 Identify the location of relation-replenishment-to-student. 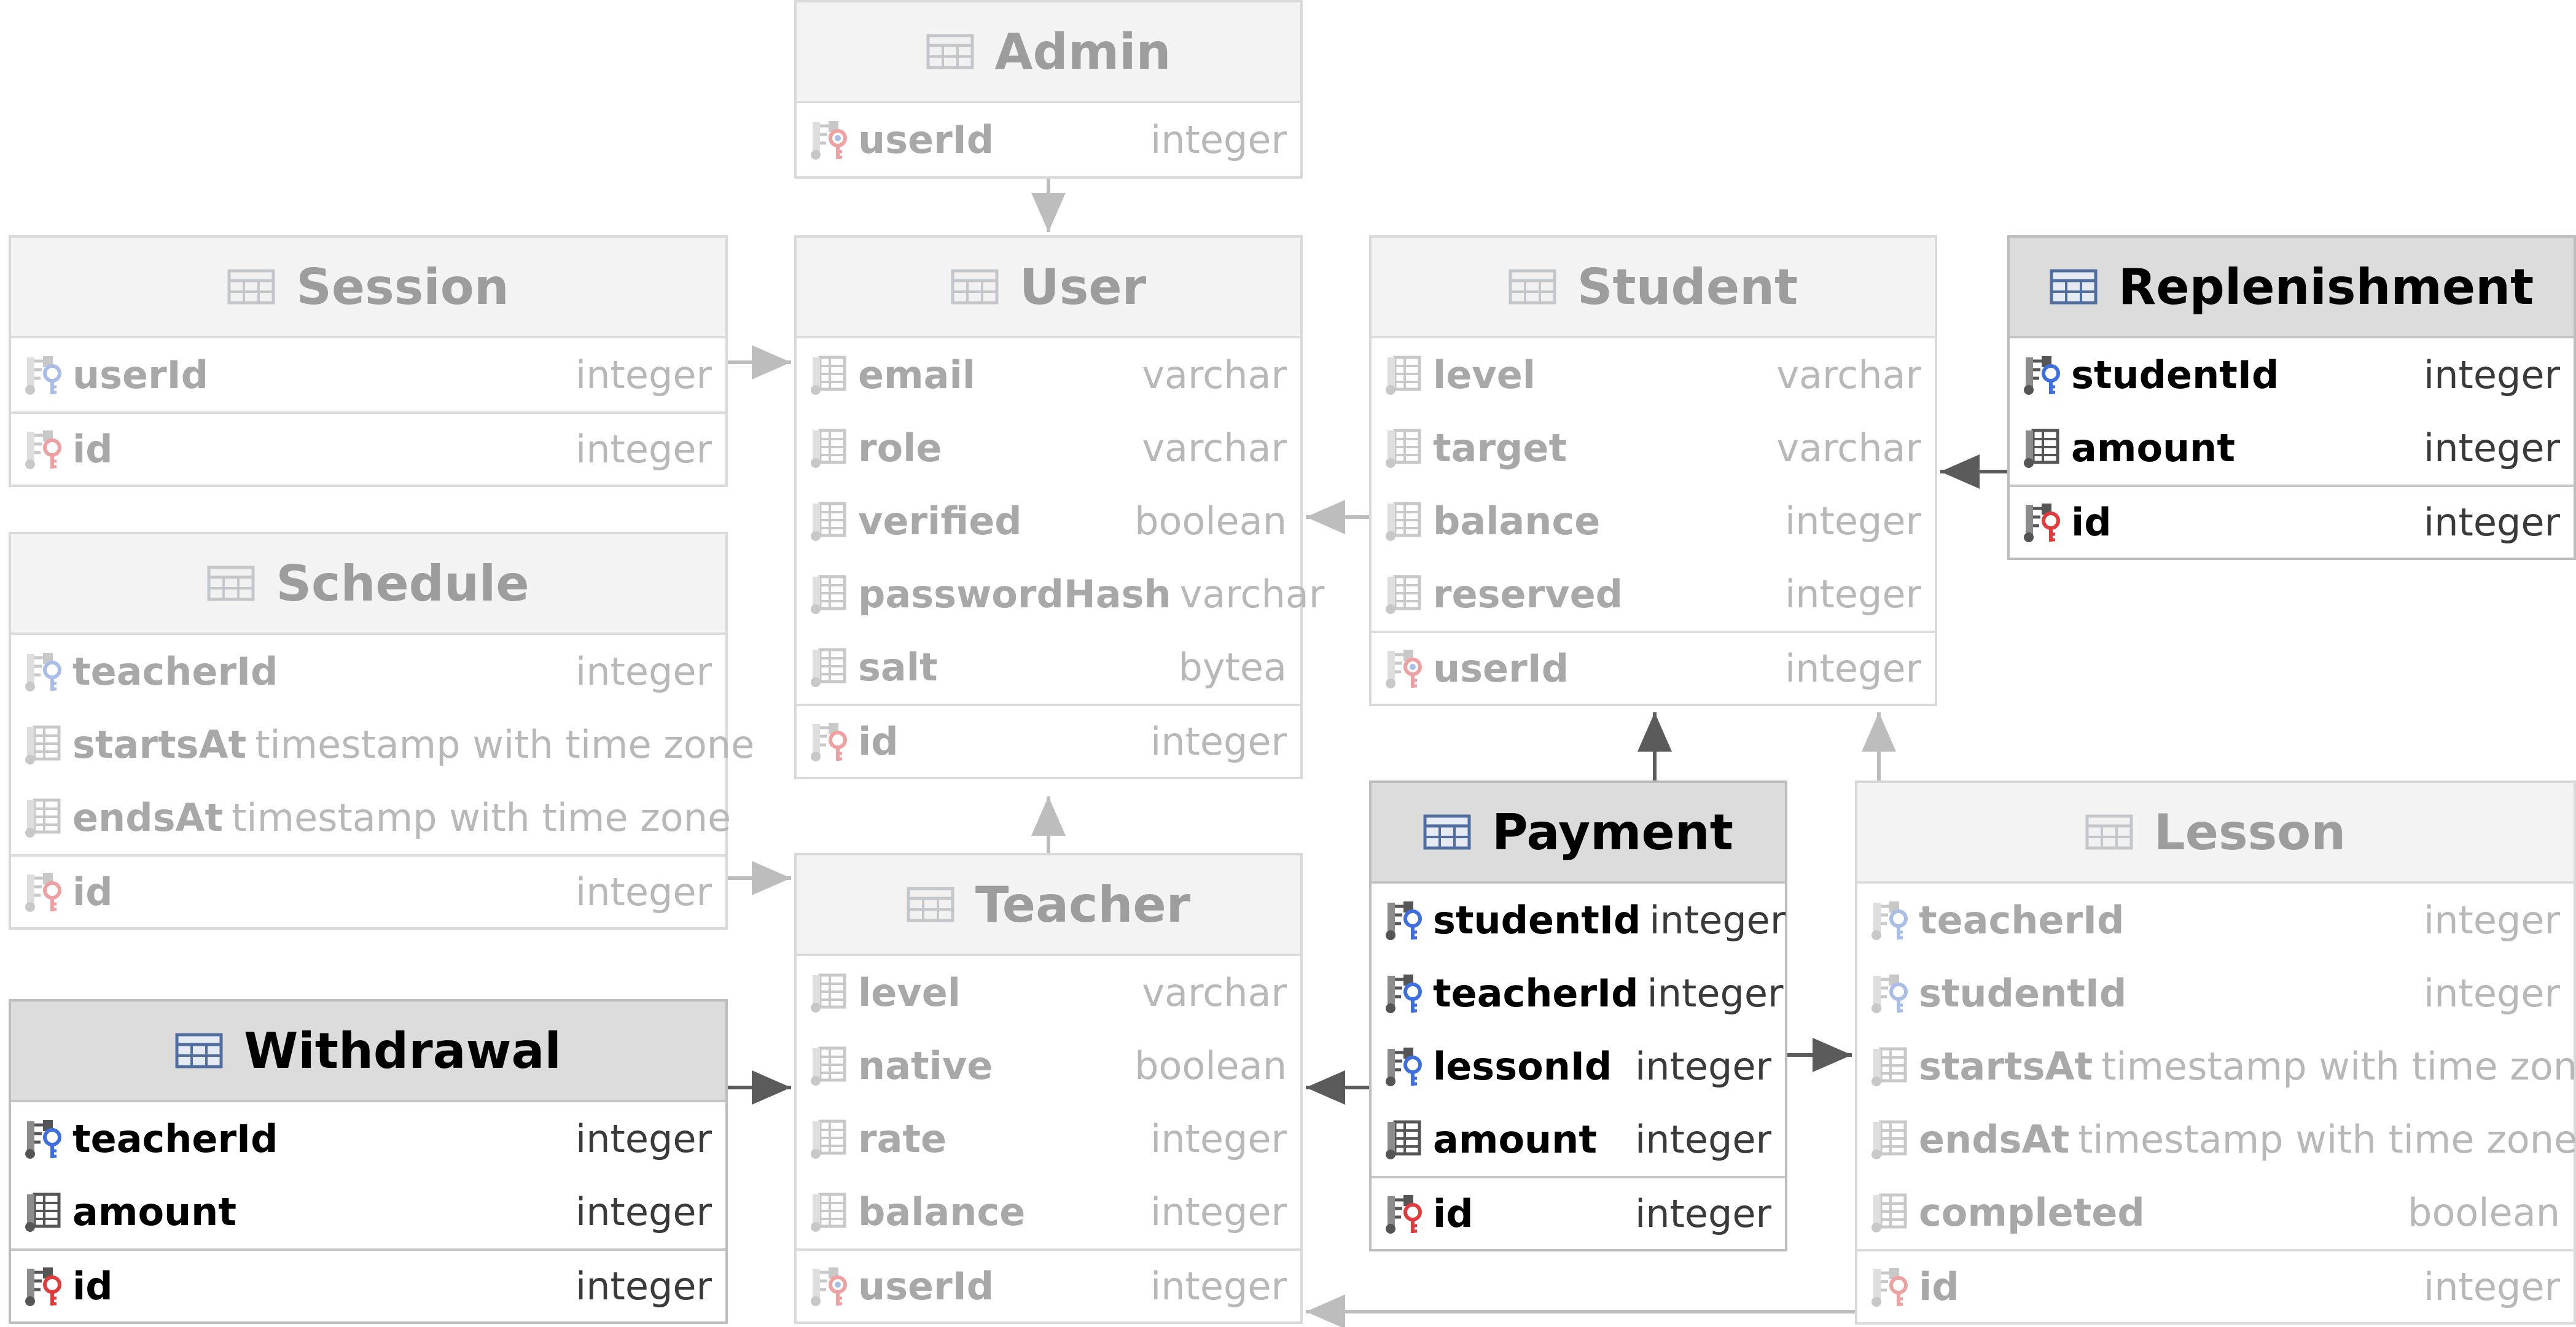
(1973, 471).